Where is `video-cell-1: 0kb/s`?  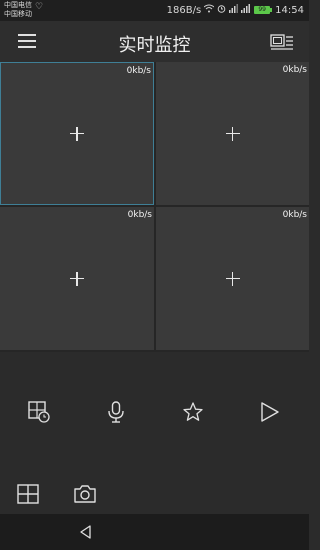
video-cell-1: 0kb/s is located at coordinates (77, 133).